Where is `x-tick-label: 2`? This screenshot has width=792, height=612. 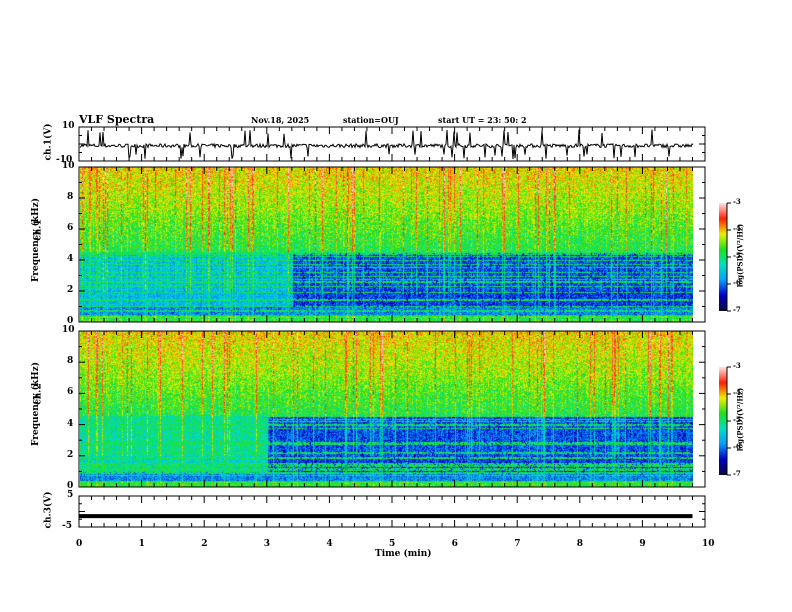
x-tick-label: 2 is located at coordinates (204, 544).